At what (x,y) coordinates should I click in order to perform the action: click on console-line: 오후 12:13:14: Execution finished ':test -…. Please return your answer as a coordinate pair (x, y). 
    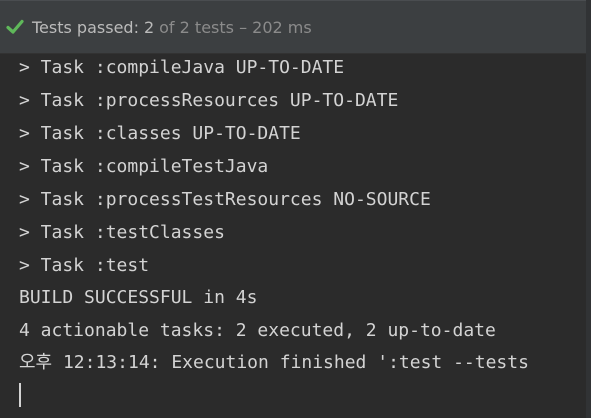
    Looking at the image, I should click on (274, 362).